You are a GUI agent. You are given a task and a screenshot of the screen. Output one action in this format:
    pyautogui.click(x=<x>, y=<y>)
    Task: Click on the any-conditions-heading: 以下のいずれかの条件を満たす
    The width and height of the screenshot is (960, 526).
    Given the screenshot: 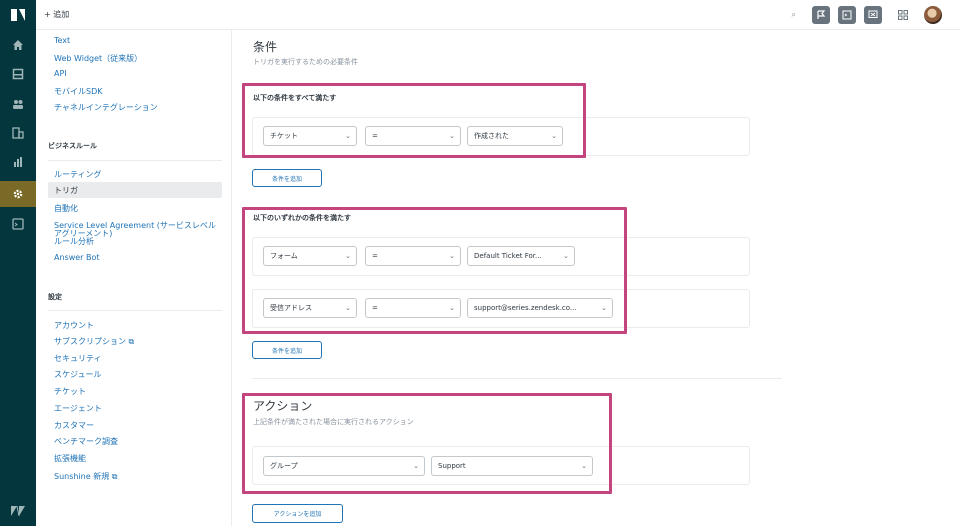 What is the action you would take?
    pyautogui.click(x=302, y=218)
    